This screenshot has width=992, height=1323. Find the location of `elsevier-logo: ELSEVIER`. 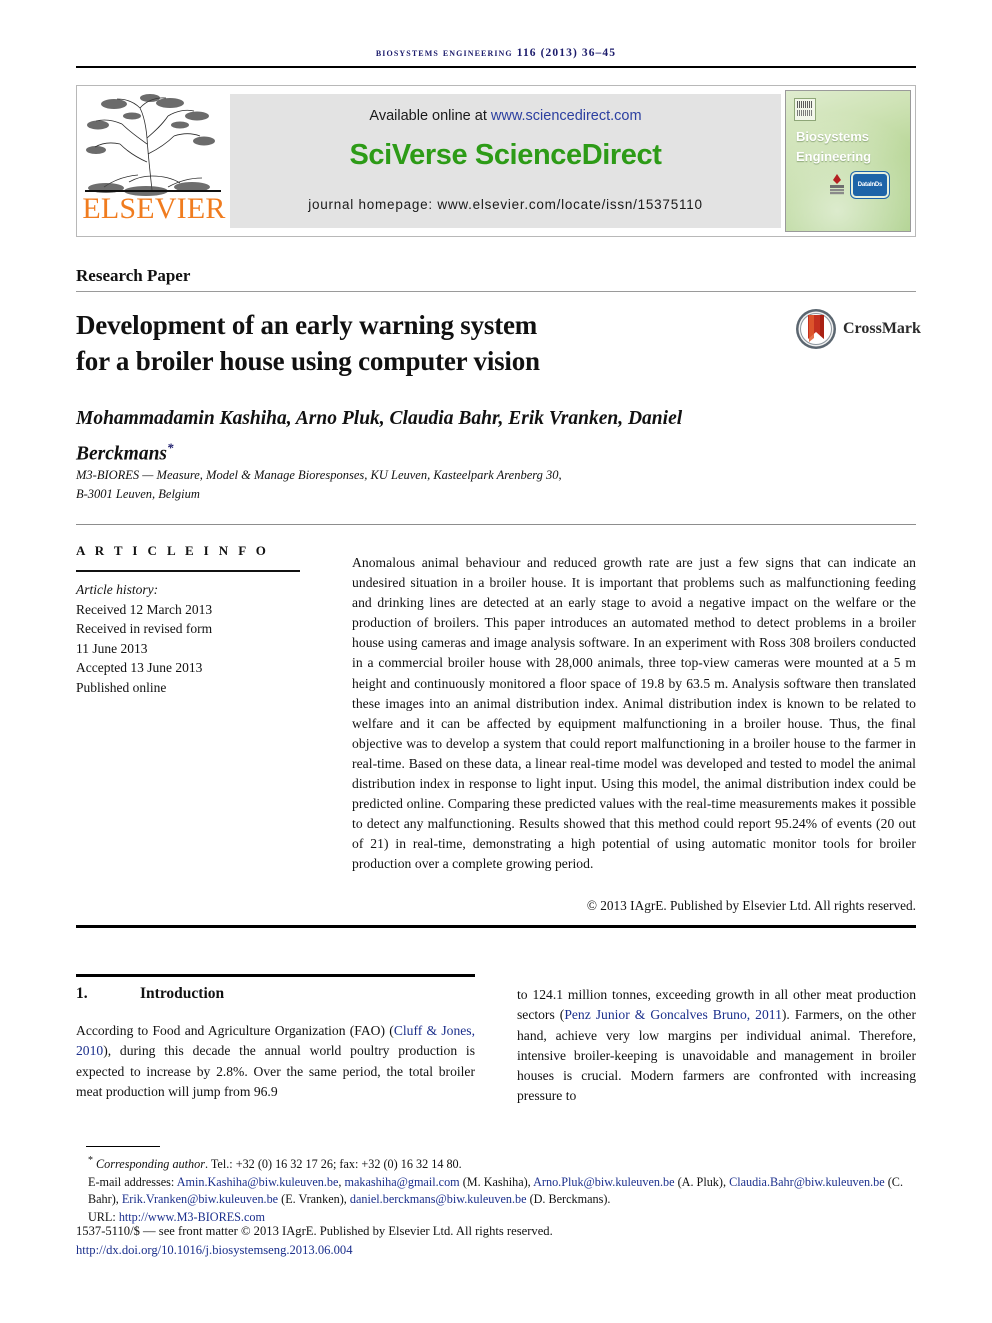

elsevier-logo: ELSEVIER is located at coordinates (153, 161).